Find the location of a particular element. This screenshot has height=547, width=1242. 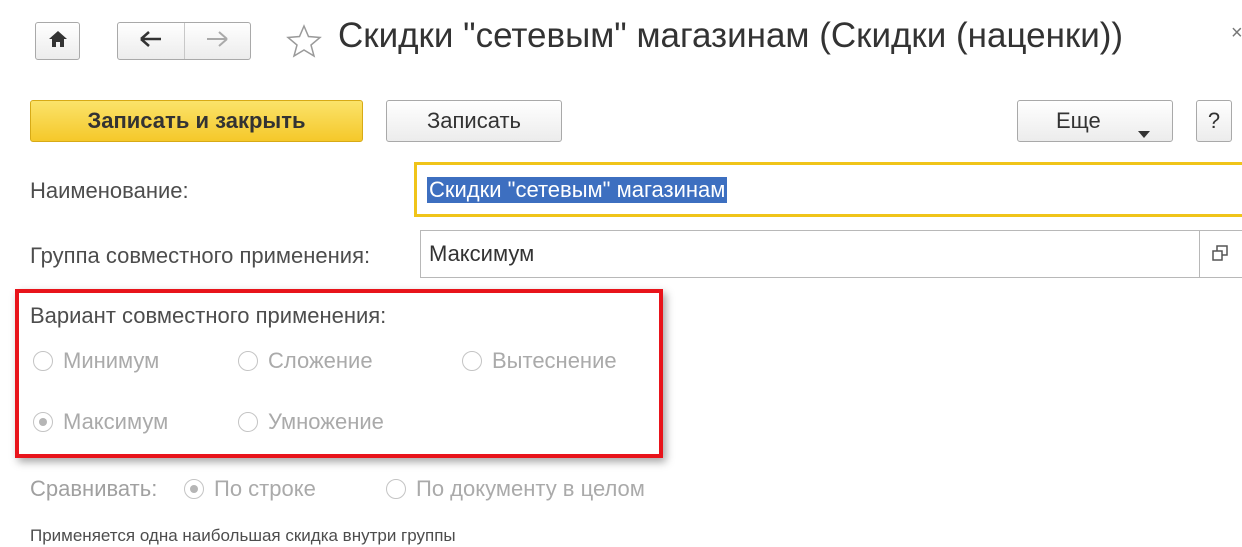

compare-option-by-document: По документу в целом is located at coordinates (515, 489).